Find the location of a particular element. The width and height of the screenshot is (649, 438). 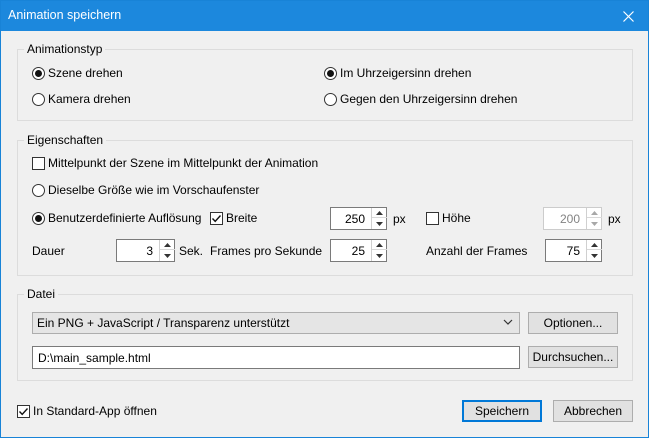

radio-rotate-camera: Kamera drehen is located at coordinates (81, 99).